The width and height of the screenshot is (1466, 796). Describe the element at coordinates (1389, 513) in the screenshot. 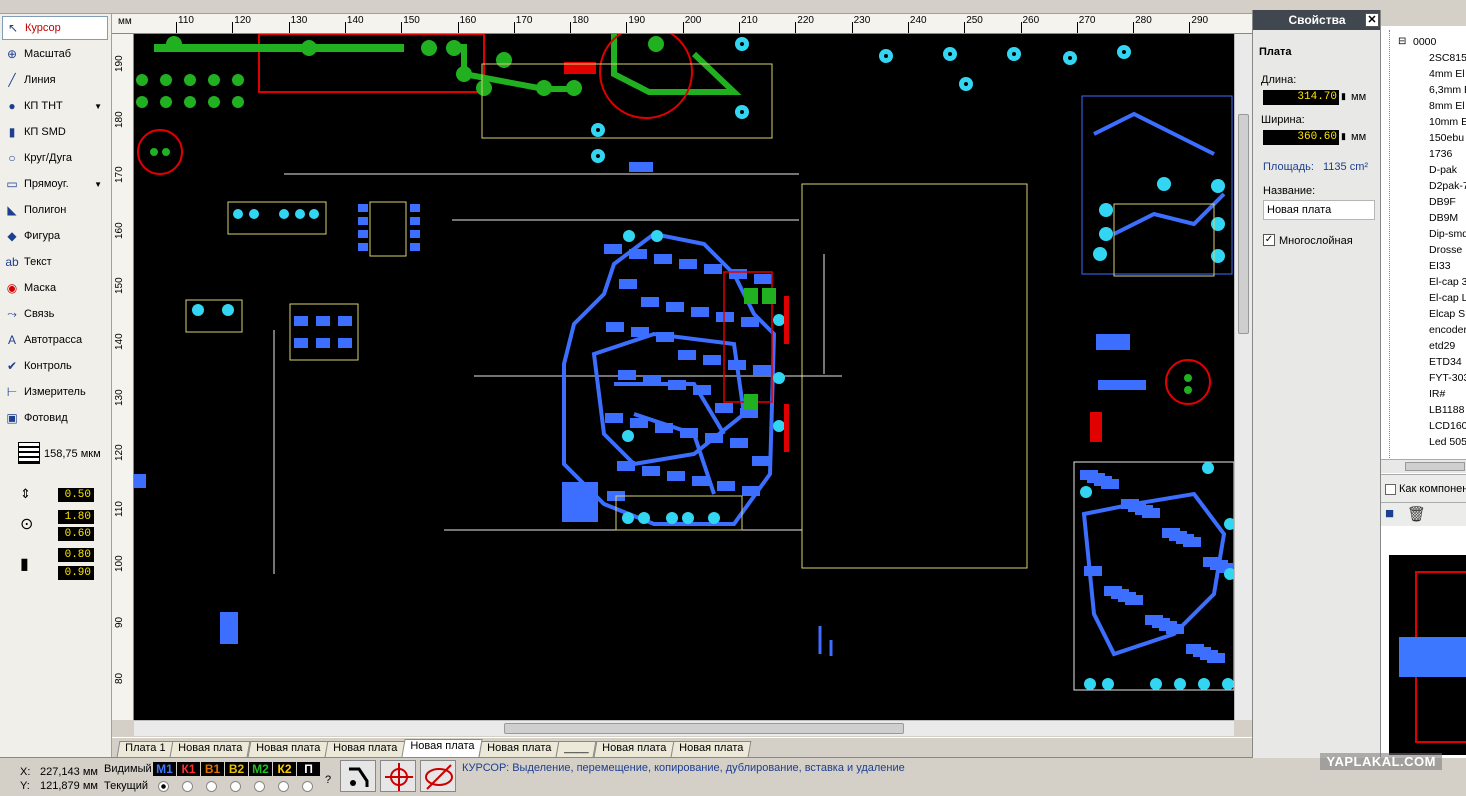

I see `save-icon: ■` at that location.